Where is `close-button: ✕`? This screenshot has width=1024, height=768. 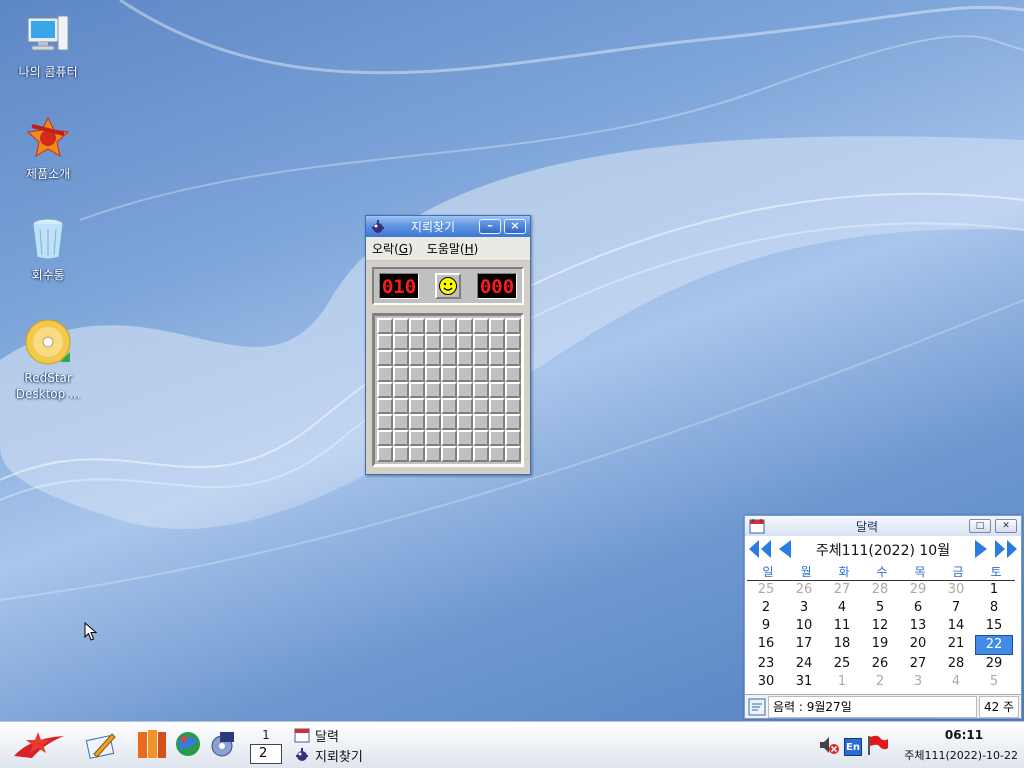
close-button: ✕ is located at coordinates (1006, 526).